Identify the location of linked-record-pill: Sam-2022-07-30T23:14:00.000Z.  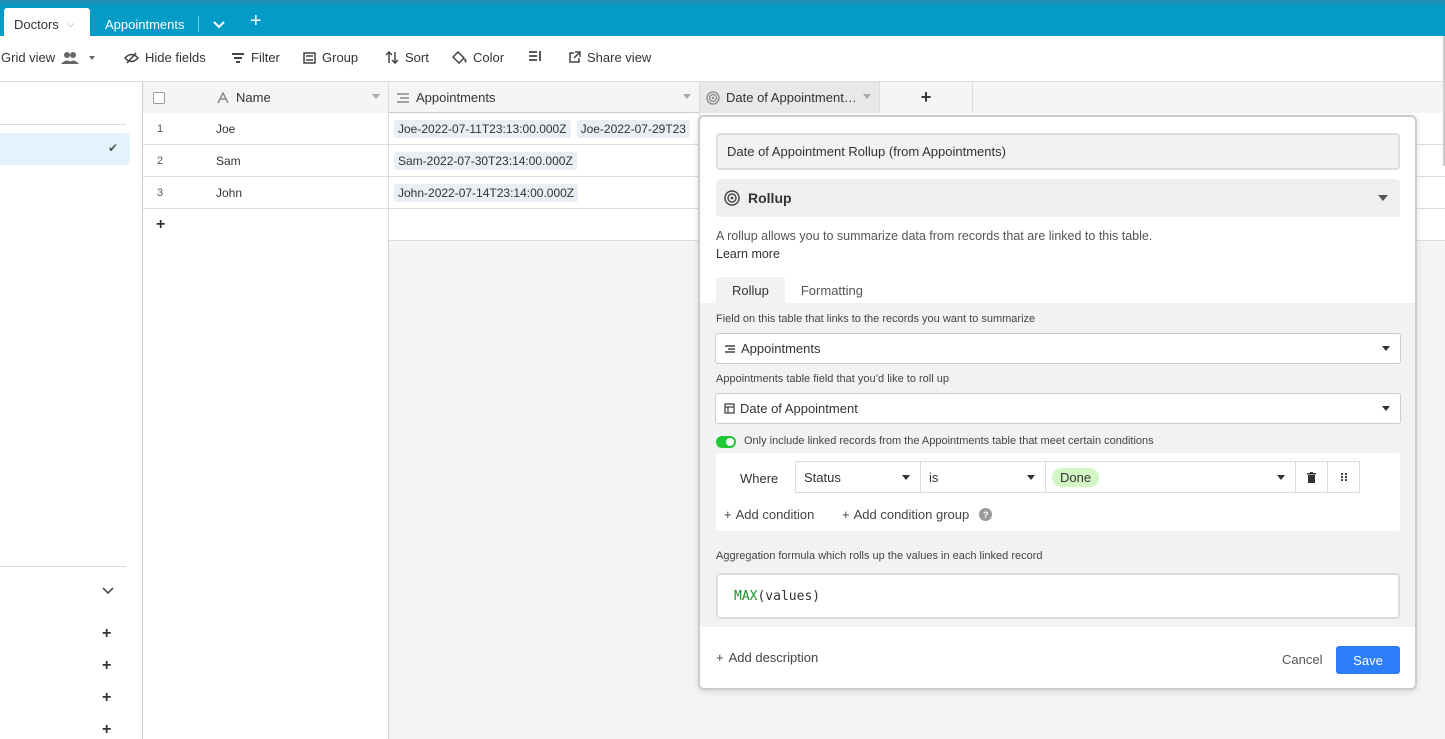
(485, 160).